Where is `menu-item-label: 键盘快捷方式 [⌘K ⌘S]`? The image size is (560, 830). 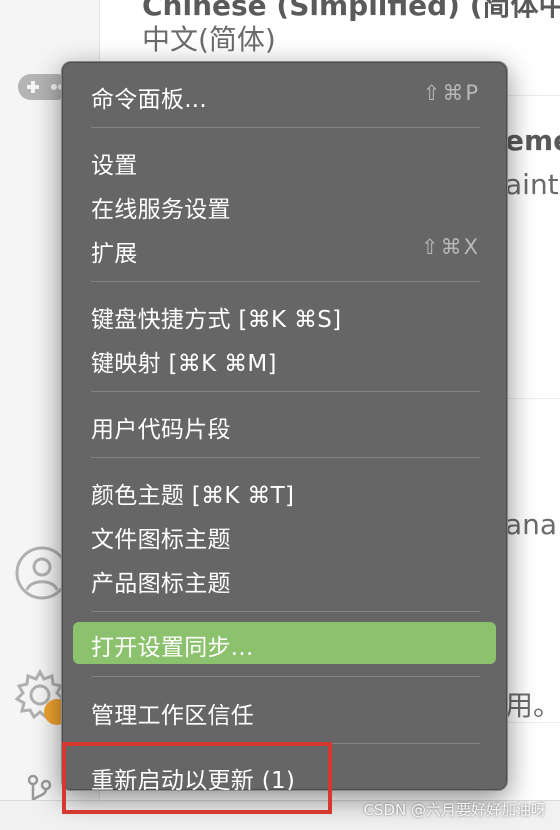 menu-item-label: 键盘快捷方式 [⌘K ⌘S] is located at coordinates (216, 320).